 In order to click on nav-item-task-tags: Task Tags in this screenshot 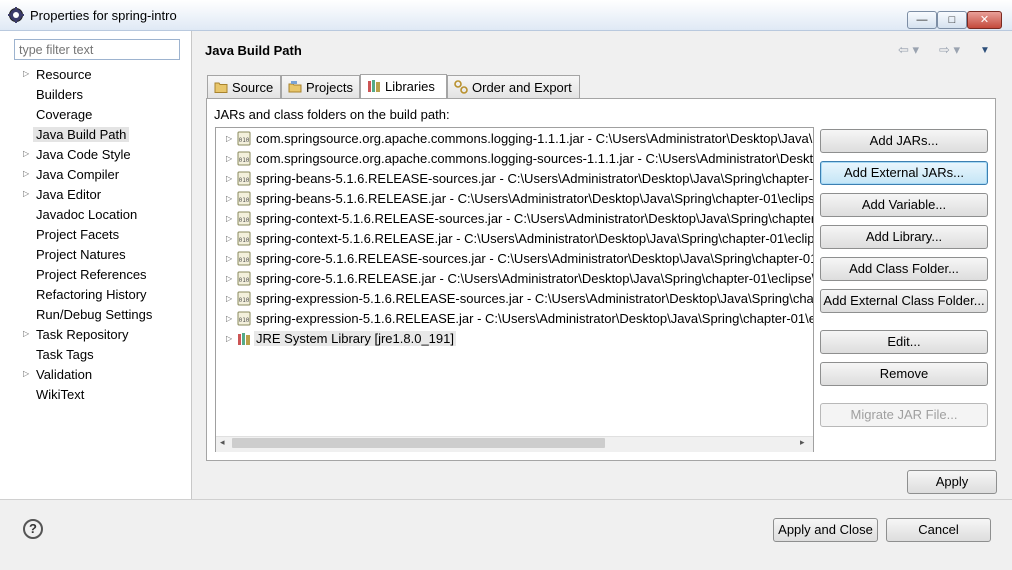, I will do `click(95, 354)`.